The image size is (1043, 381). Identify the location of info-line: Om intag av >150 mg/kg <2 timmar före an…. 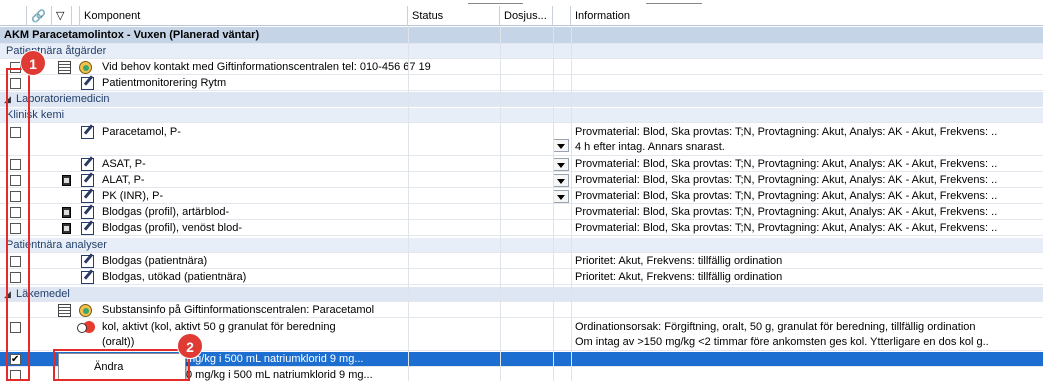
(782, 342).